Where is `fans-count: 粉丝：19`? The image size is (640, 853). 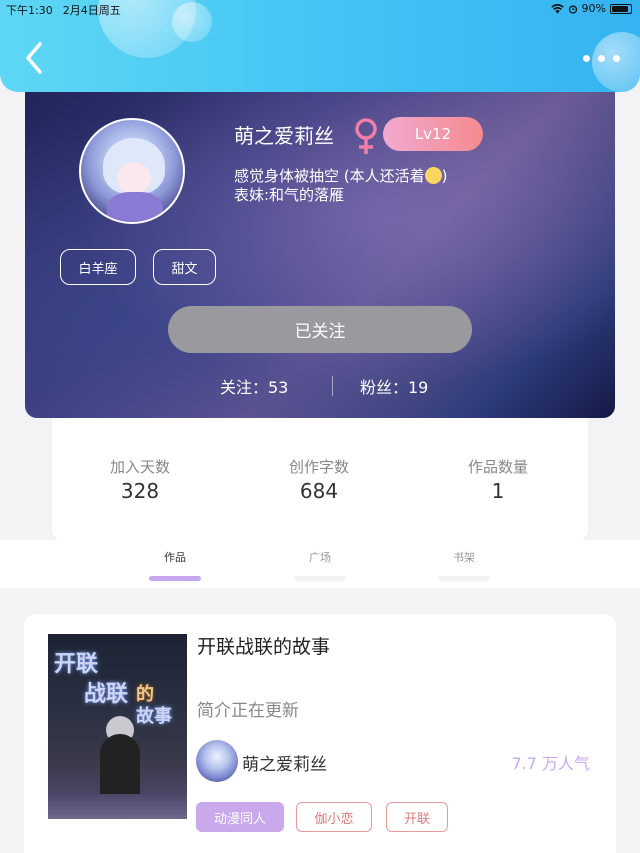 fans-count: 粉丝：19 is located at coordinates (394, 386).